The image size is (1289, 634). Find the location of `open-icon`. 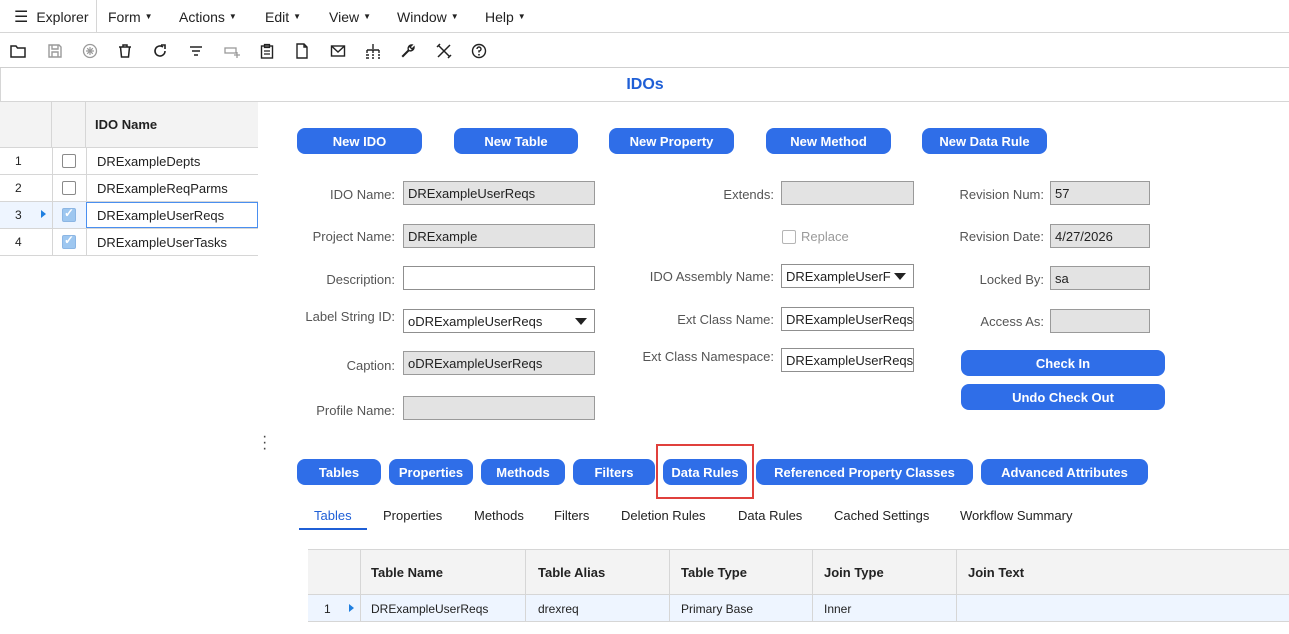

open-icon is located at coordinates (18, 51).